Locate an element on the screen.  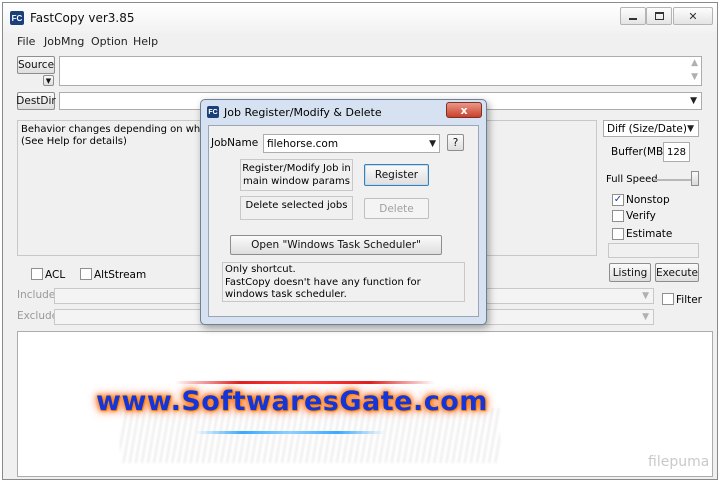
menu-bar: File JobMng Option Help is located at coordinates (360, 42).